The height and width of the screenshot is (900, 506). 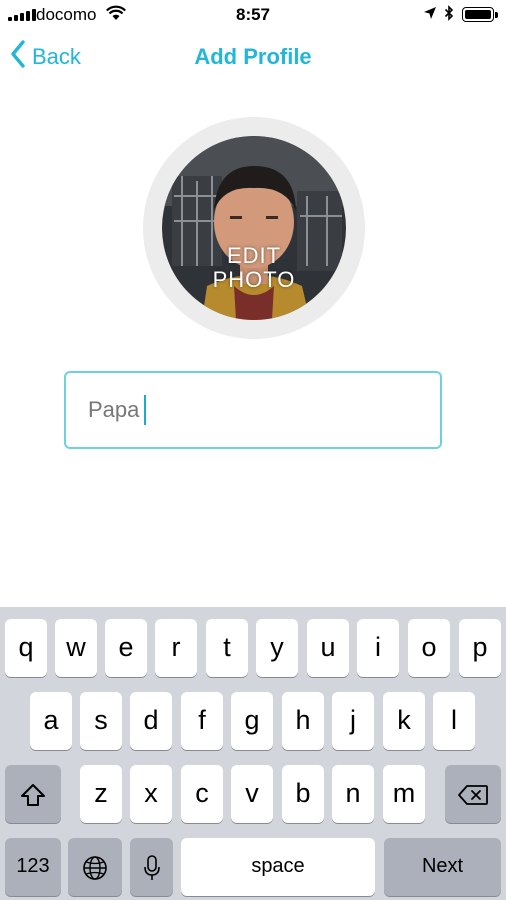 What do you see at coordinates (101, 794) in the screenshot?
I see `key: z` at bounding box center [101, 794].